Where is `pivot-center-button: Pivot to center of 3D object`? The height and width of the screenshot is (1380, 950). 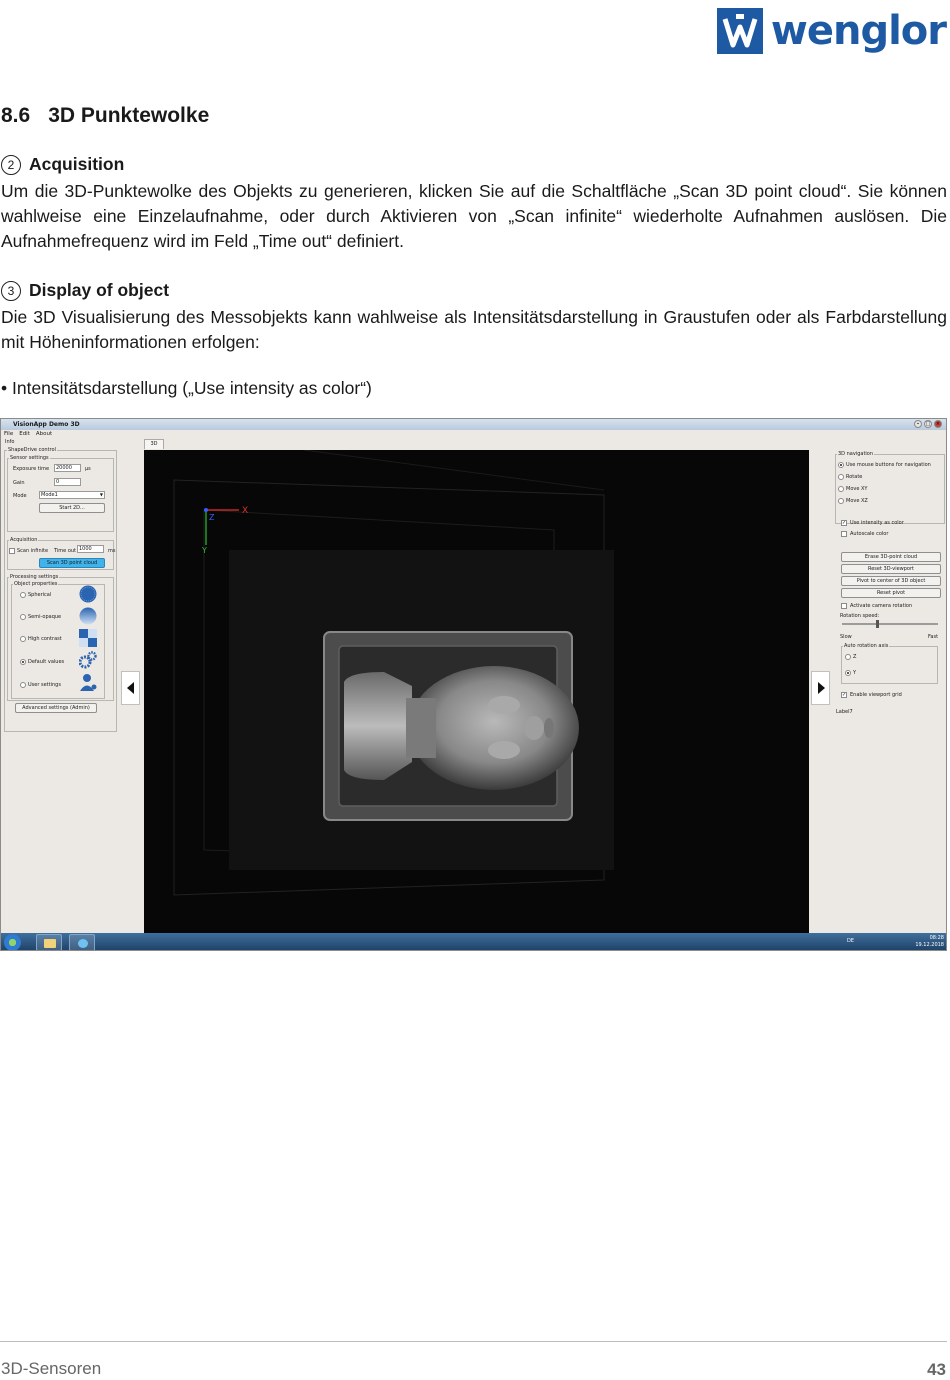 pivot-center-button: Pivot to center of 3D object is located at coordinates (891, 581).